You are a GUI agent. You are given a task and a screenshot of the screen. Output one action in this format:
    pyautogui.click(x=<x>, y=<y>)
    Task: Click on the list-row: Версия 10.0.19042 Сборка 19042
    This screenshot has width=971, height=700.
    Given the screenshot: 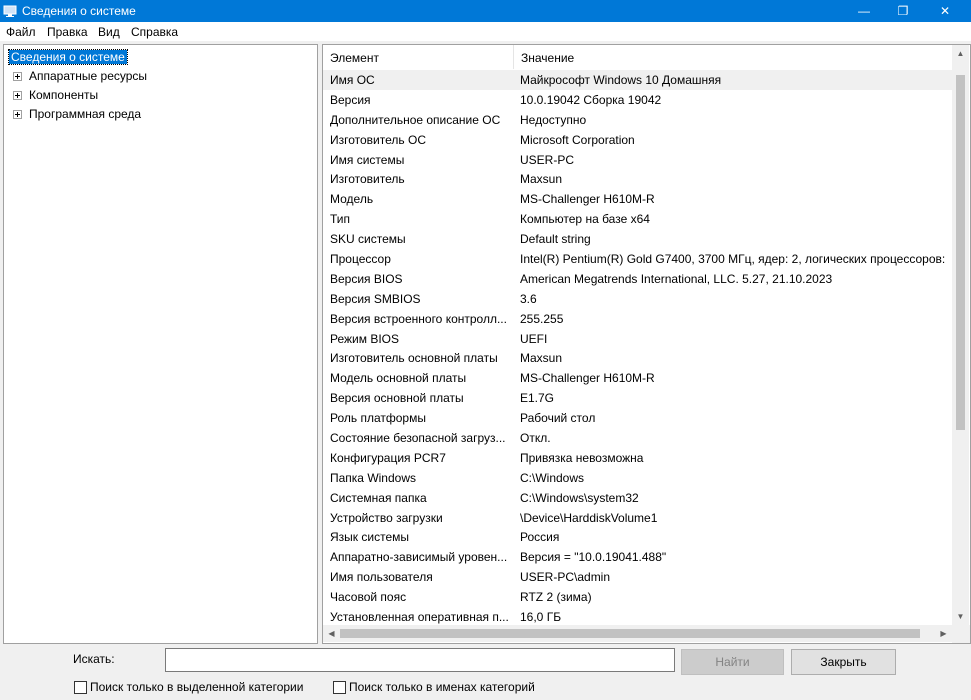 What is the action you would take?
    pyautogui.click(x=637, y=100)
    